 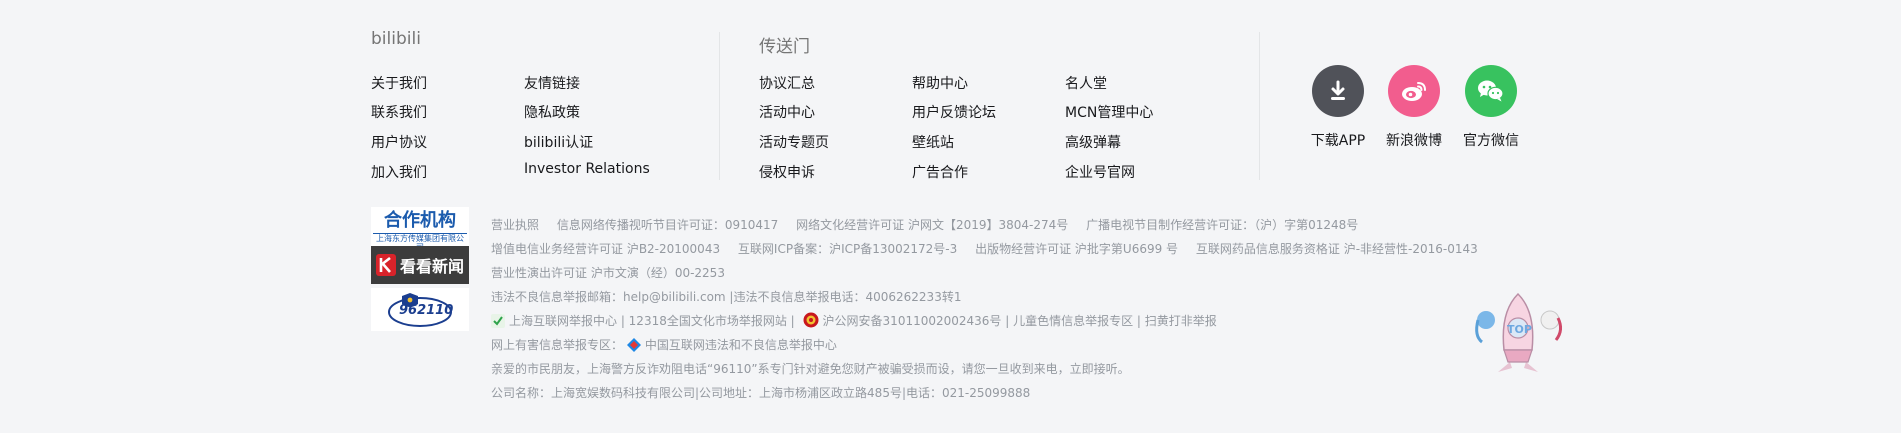 I want to click on link-friend-links: 友情链接, so click(x=552, y=83).